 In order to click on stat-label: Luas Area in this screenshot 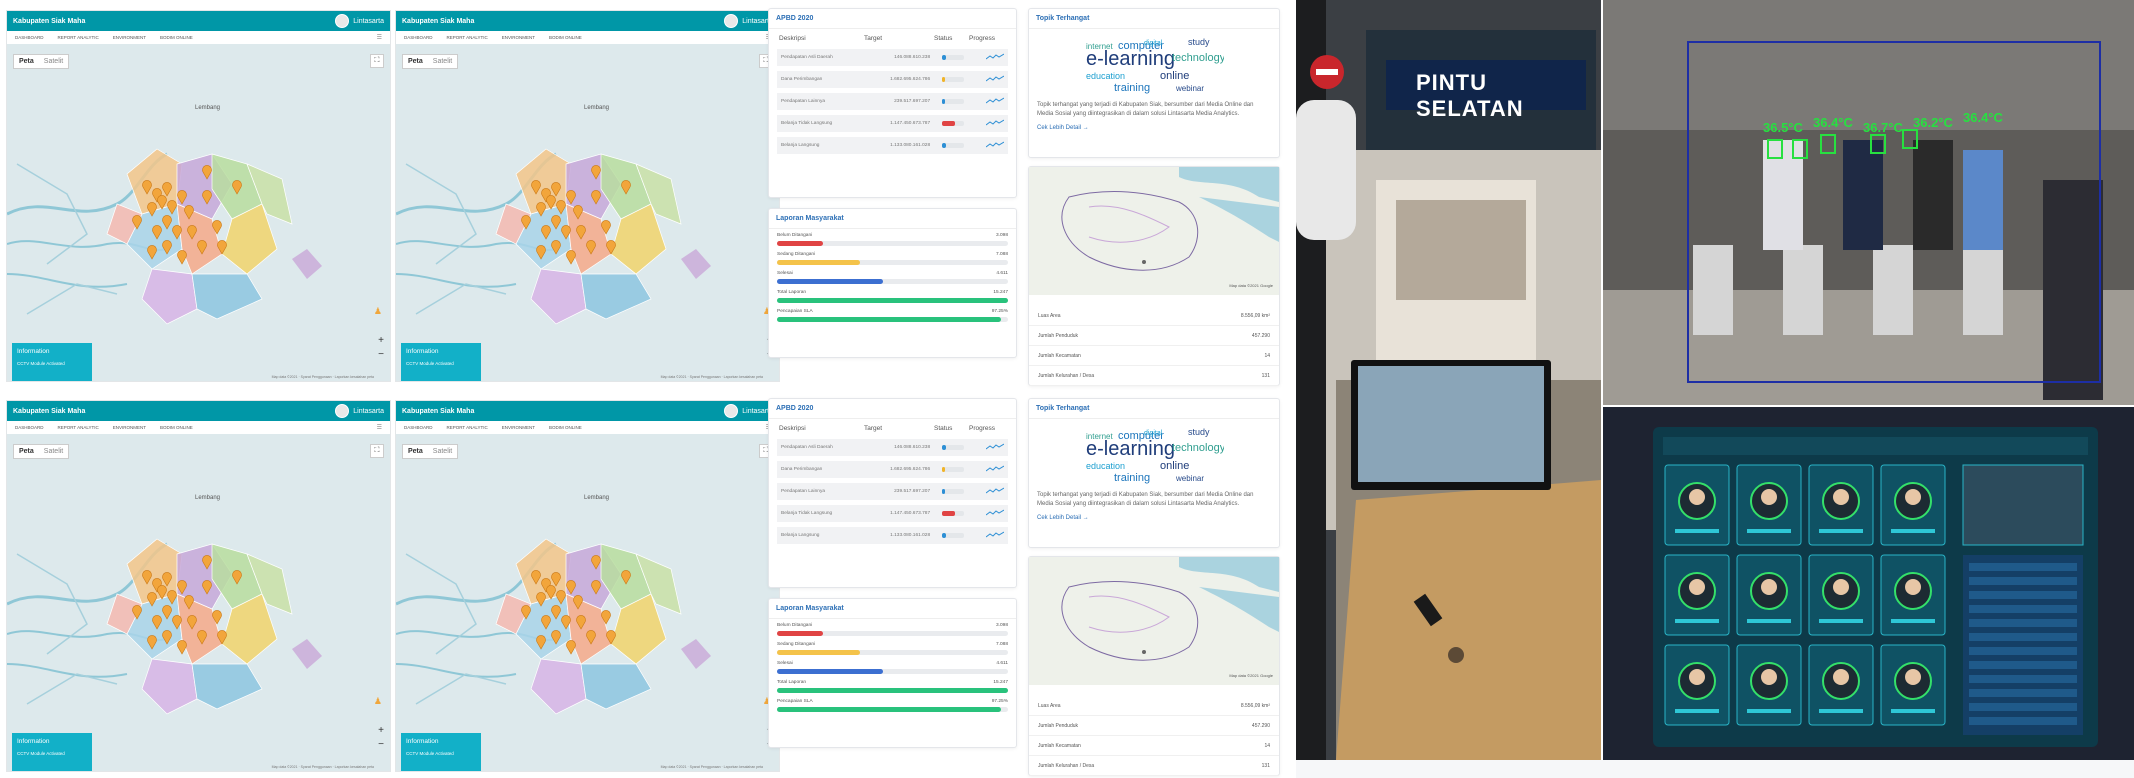, I will do `click(1049, 315)`.